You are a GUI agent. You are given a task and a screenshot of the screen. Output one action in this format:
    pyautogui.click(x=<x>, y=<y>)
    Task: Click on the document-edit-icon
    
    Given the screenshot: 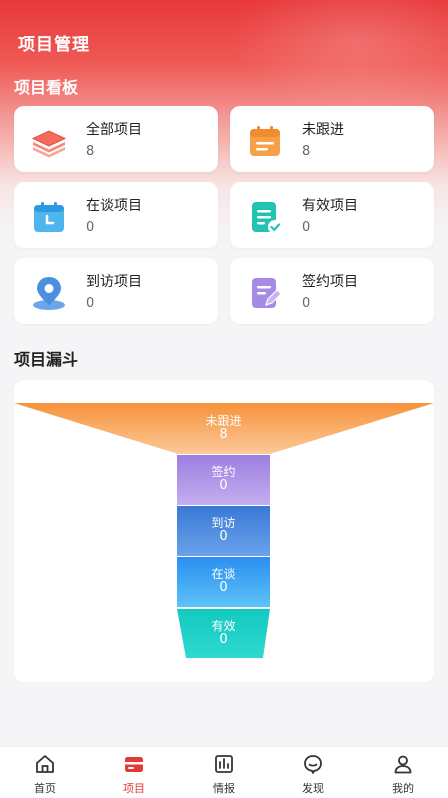 What is the action you would take?
    pyautogui.click(x=267, y=293)
    